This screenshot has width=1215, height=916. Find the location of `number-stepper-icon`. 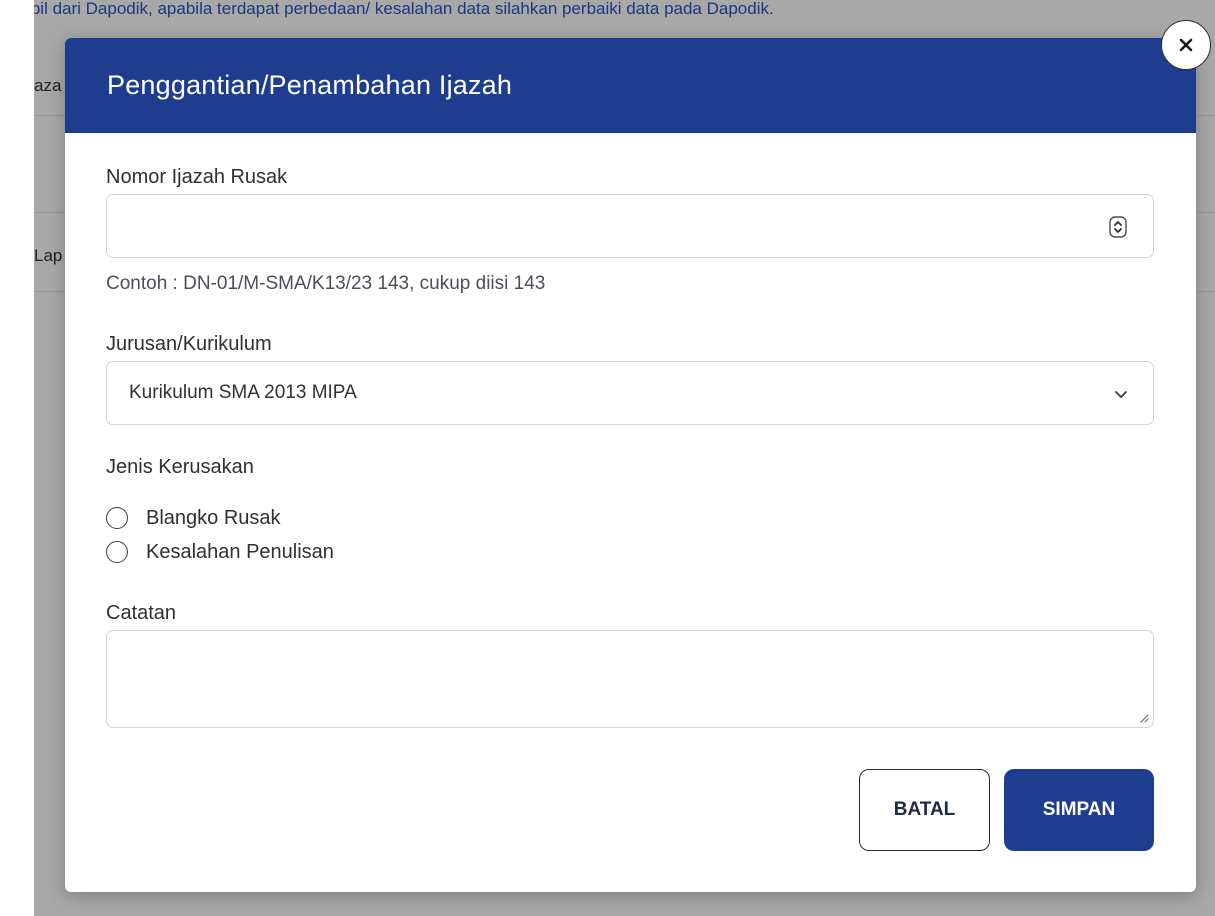

number-stepper-icon is located at coordinates (1118, 227).